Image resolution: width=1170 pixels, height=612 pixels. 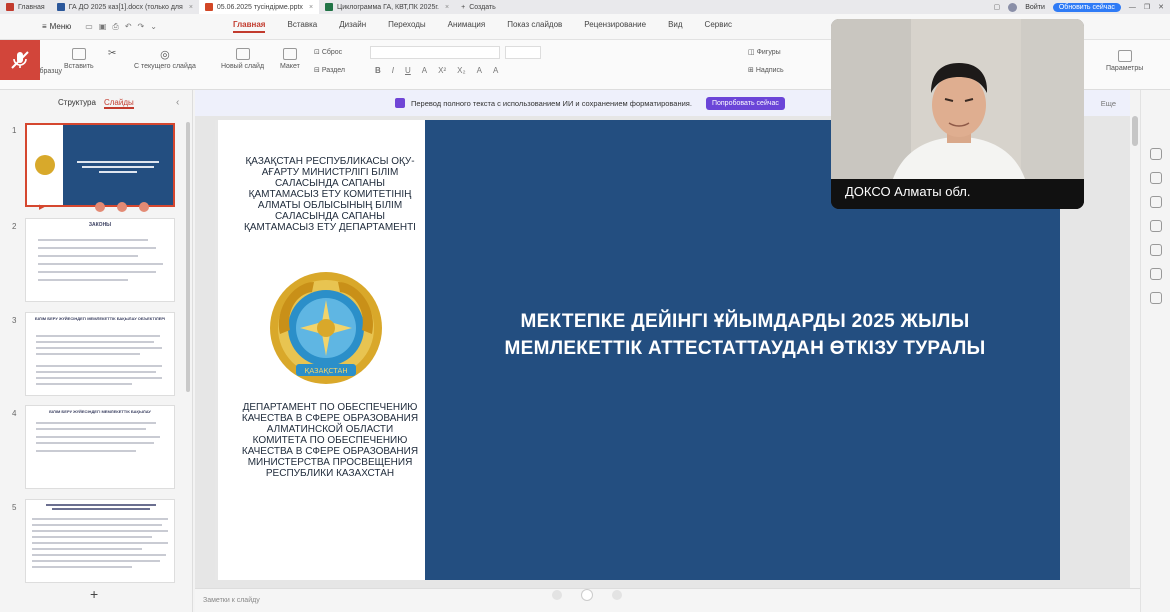 What do you see at coordinates (1155, 274) in the screenshot?
I see `history-icon` at bounding box center [1155, 274].